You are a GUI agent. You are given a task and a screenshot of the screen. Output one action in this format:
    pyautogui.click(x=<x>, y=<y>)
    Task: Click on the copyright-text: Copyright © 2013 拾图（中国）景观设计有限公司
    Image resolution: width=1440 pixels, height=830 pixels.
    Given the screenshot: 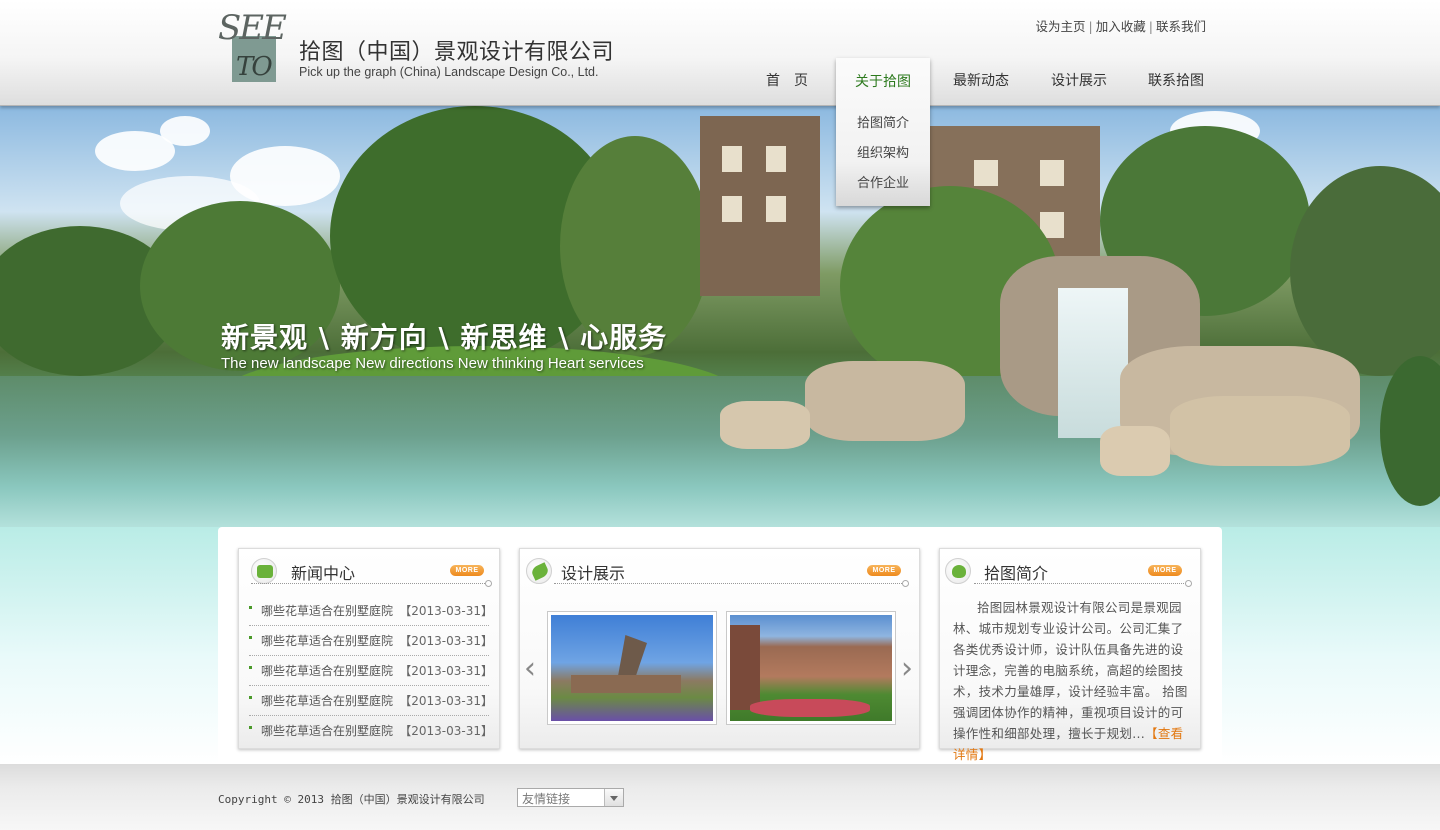 What is the action you would take?
    pyautogui.click(x=351, y=799)
    